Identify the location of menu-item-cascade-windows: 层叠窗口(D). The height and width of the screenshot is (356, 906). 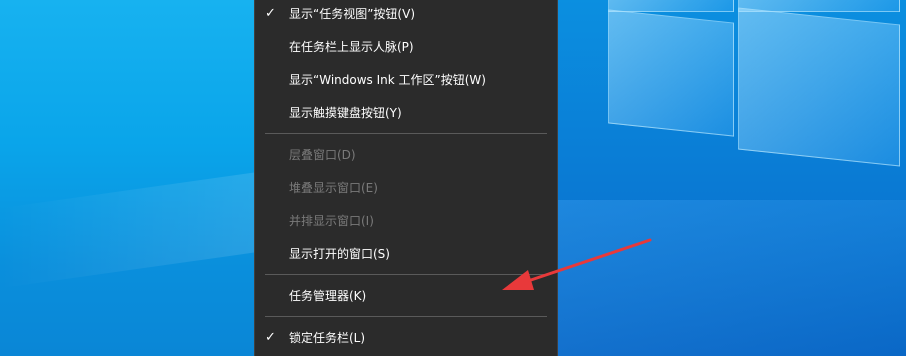
(406, 154).